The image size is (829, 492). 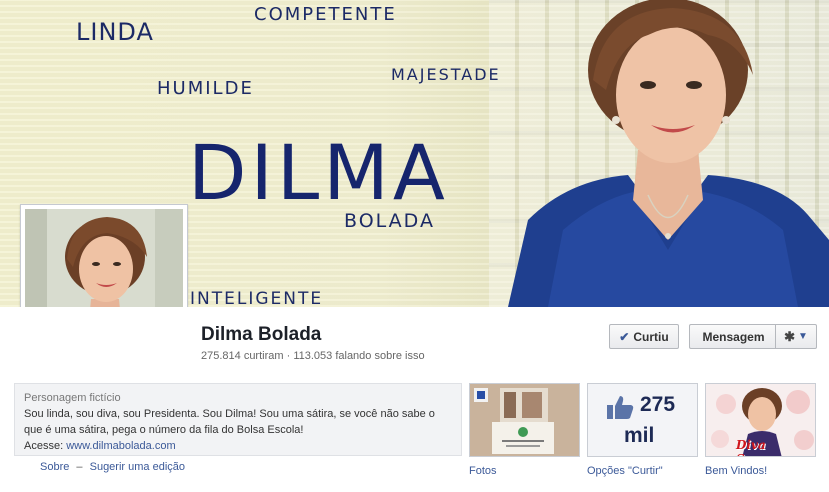 I want to click on app-label-photos: Fotos, so click(x=483, y=471).